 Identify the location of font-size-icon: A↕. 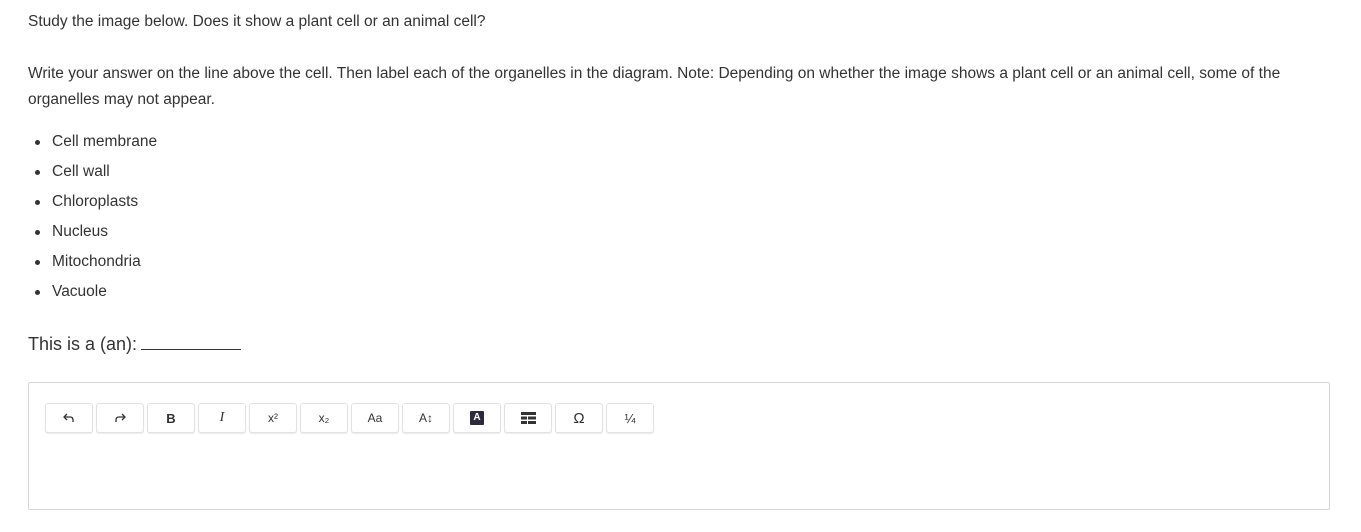
(425, 418).